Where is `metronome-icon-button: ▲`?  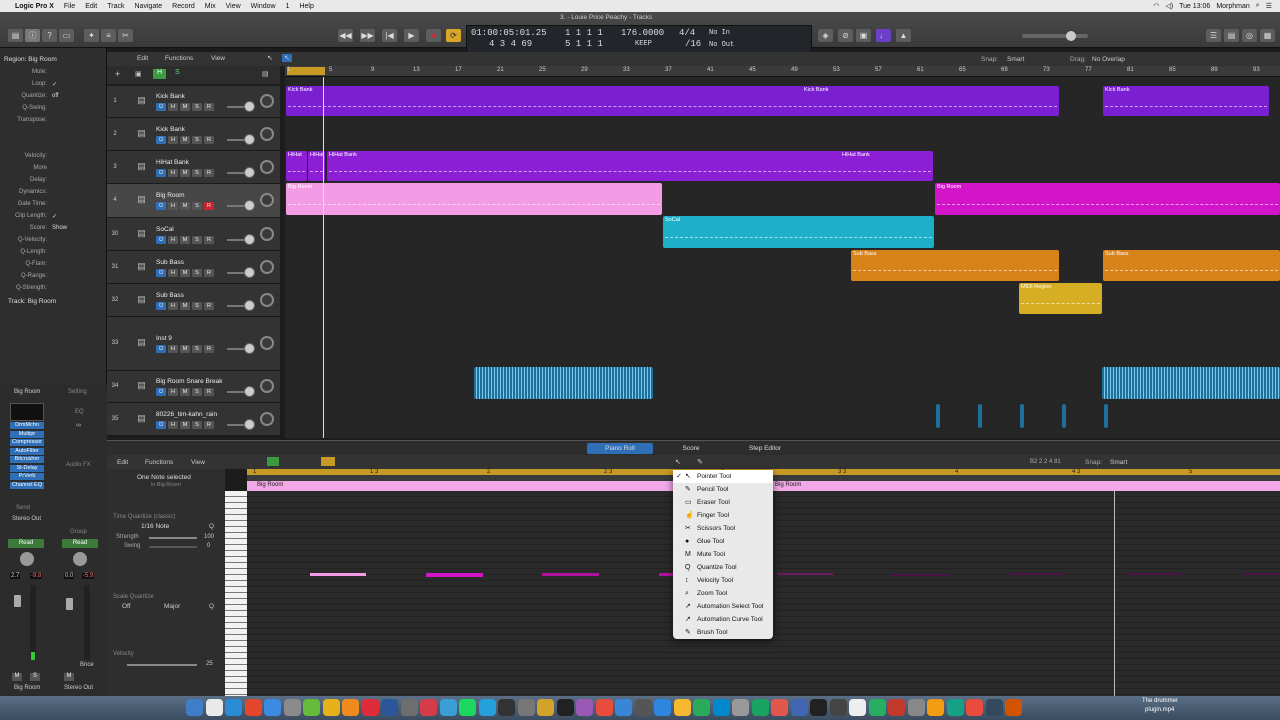 metronome-icon-button: ▲ is located at coordinates (903, 35).